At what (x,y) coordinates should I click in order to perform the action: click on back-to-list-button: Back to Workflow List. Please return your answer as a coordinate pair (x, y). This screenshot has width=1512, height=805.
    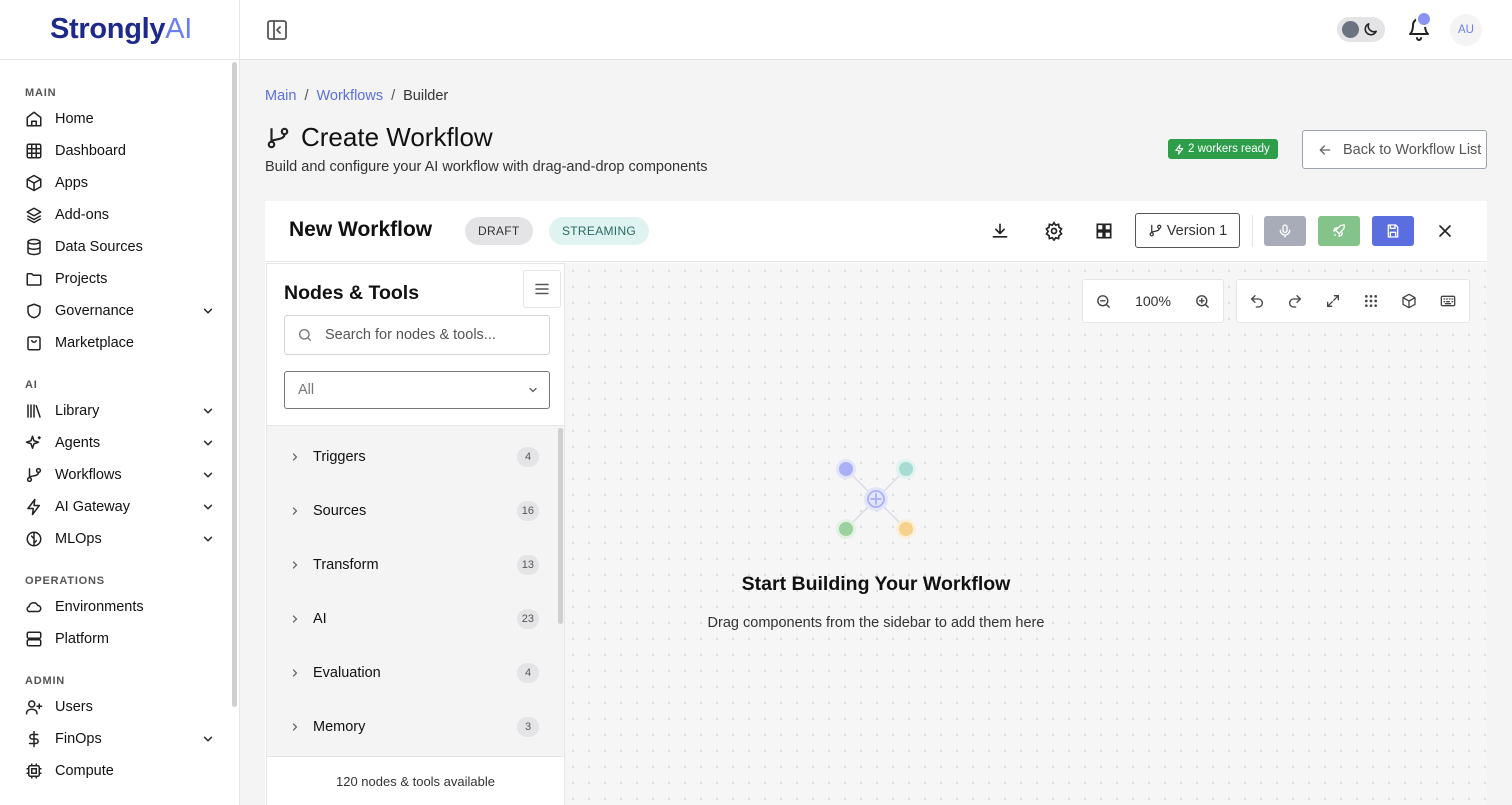
    Looking at the image, I should click on (1394, 149).